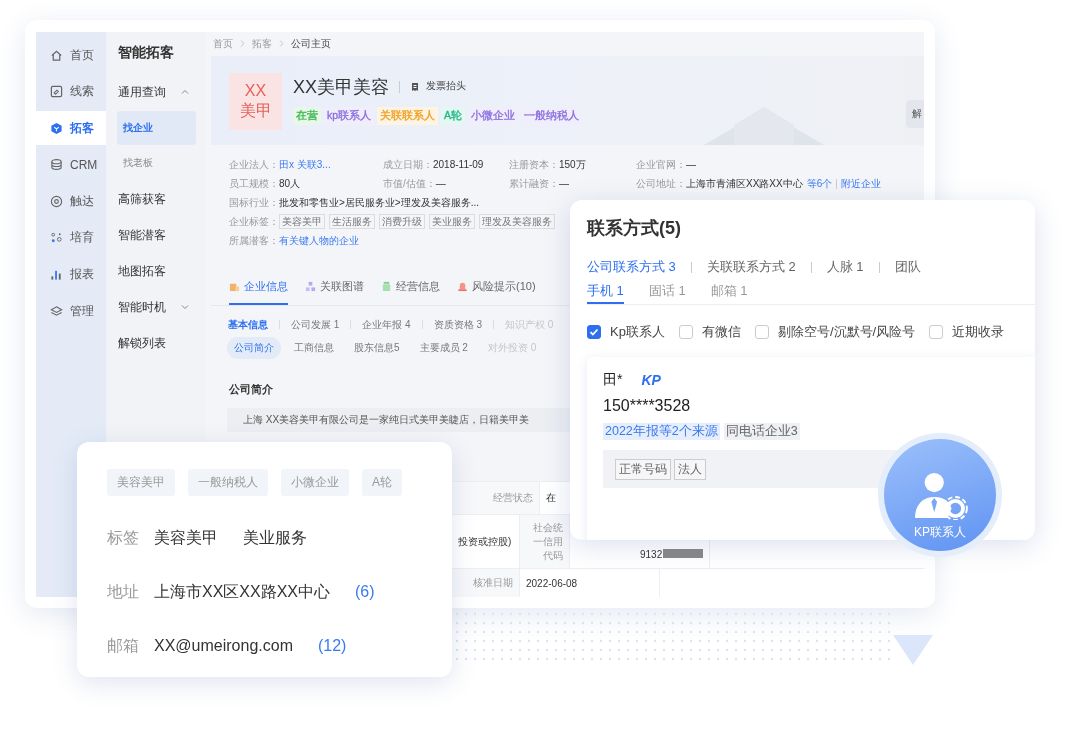 Image resolution: width=1080 pixels, height=729 pixels. What do you see at coordinates (156, 128) in the screenshot?
I see `menu-item: 找企业` at bounding box center [156, 128].